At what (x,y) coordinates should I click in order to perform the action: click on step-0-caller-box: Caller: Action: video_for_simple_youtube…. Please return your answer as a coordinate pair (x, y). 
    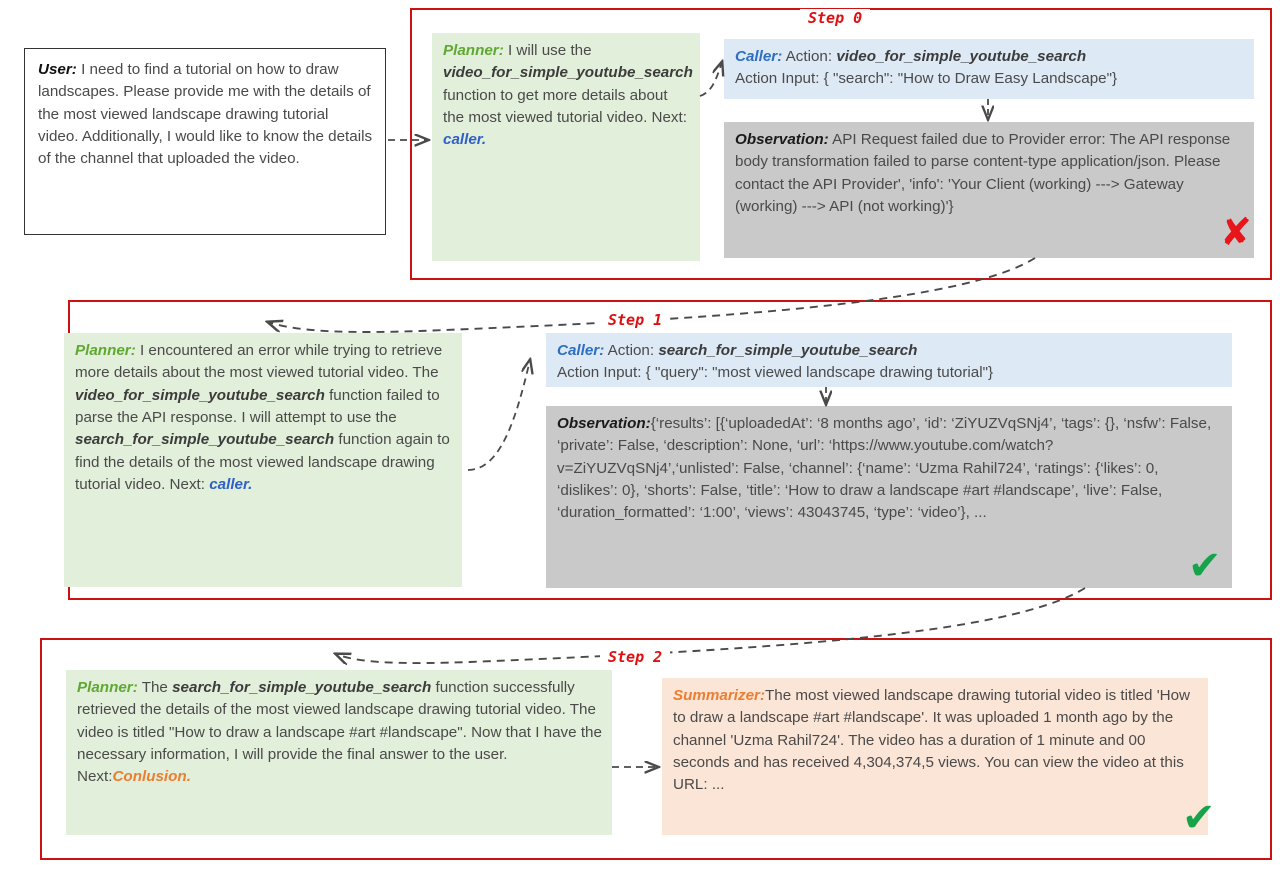
    Looking at the image, I should click on (989, 69).